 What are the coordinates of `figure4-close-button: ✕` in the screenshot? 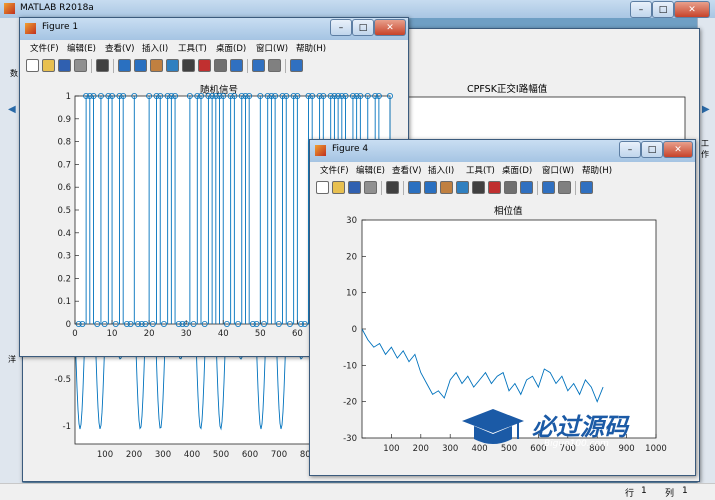 It's located at (678, 149).